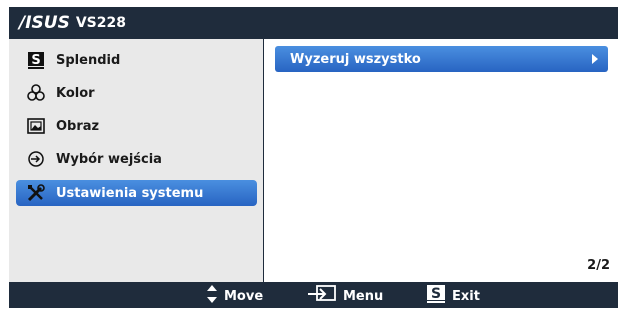 This screenshot has width=627, height=309. I want to click on splendid-s-icon: S, so click(36, 60).